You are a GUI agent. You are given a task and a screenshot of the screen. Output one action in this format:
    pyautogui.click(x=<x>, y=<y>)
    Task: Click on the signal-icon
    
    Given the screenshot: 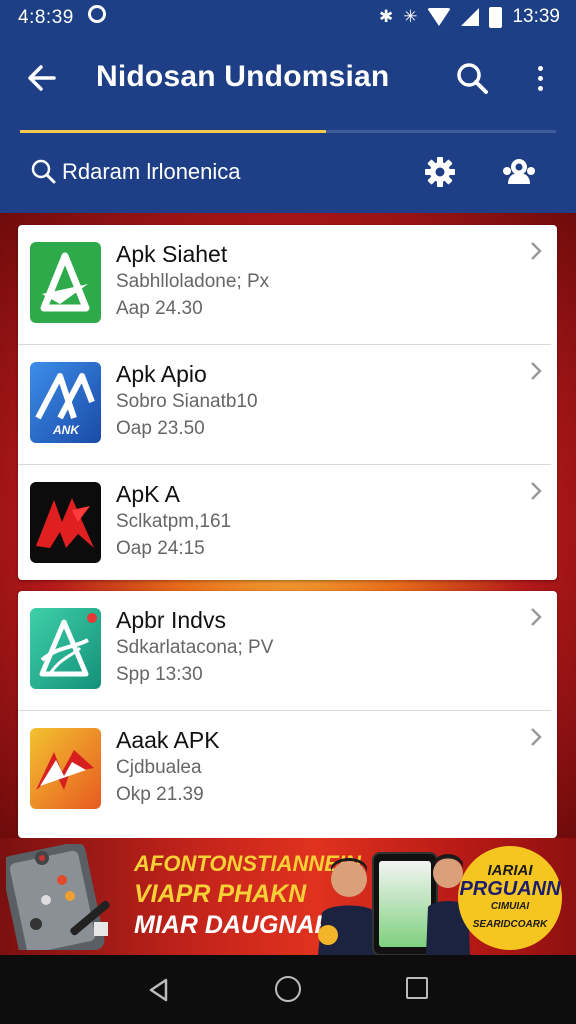 What is the action you would take?
    pyautogui.click(x=470, y=17)
    